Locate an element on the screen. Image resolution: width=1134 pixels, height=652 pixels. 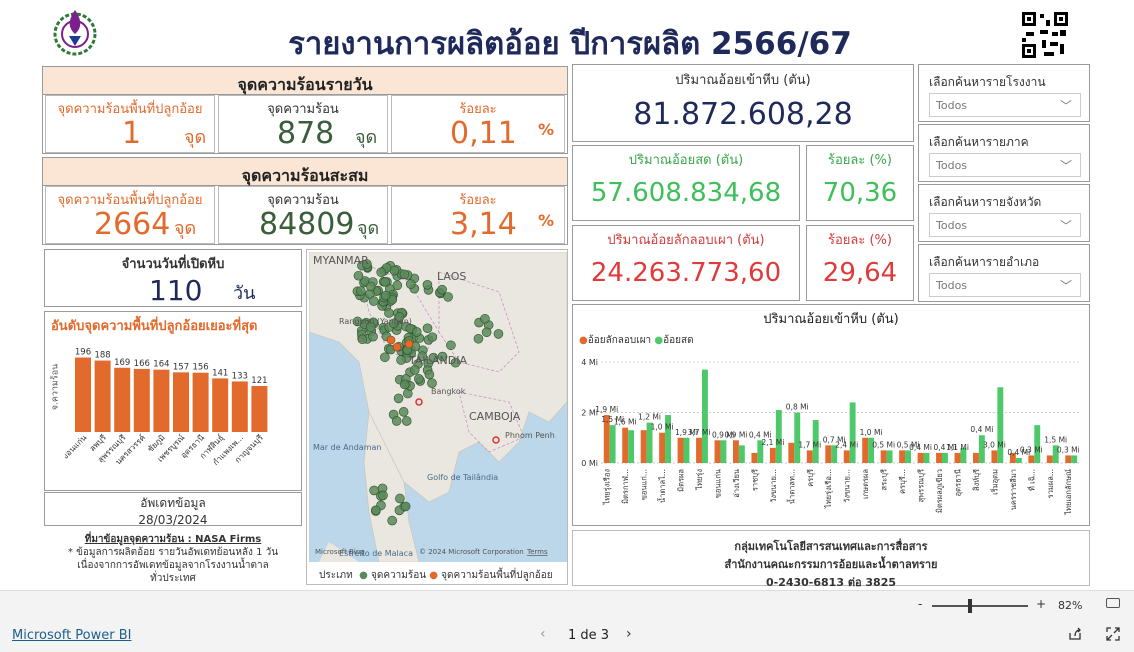
map-terms-link: Terms is located at coordinates (537, 552).